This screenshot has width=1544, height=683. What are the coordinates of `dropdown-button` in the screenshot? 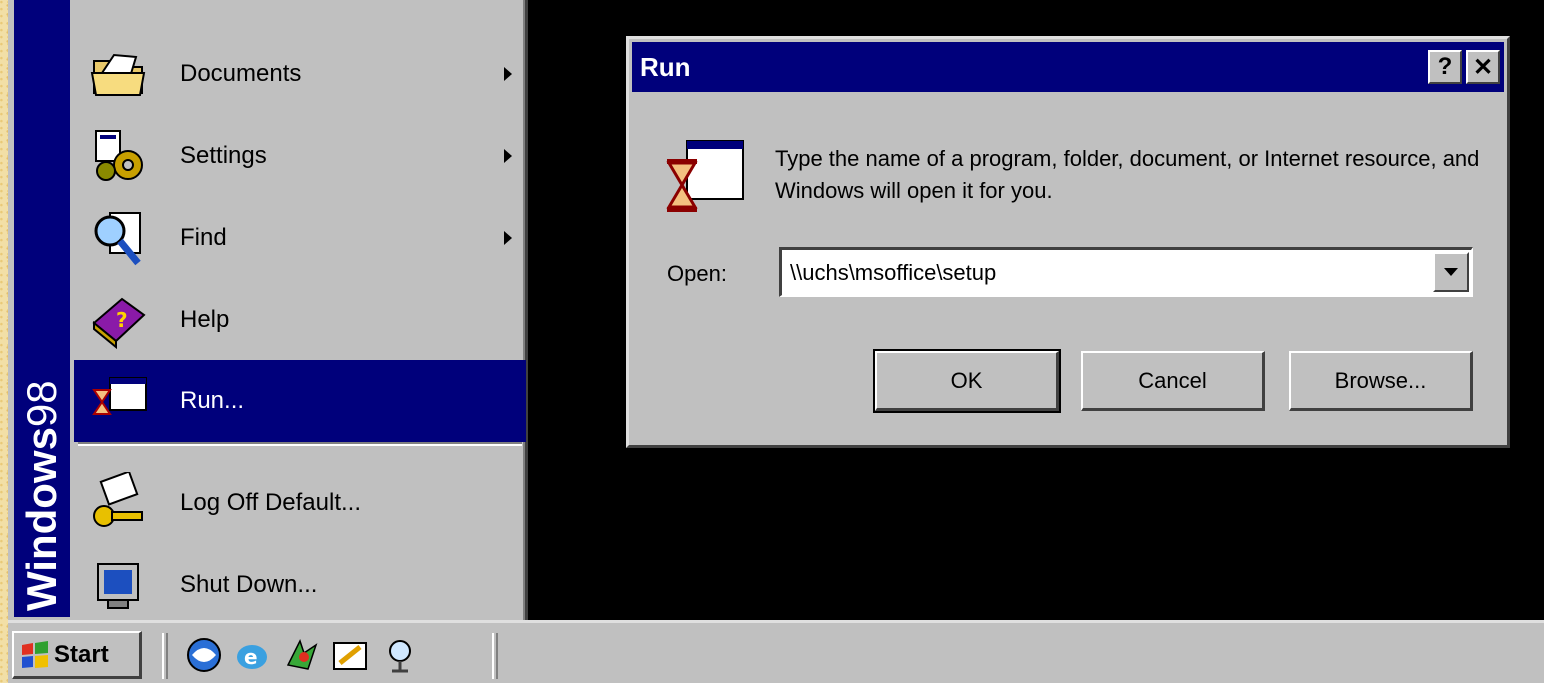 It's located at (1451, 272).